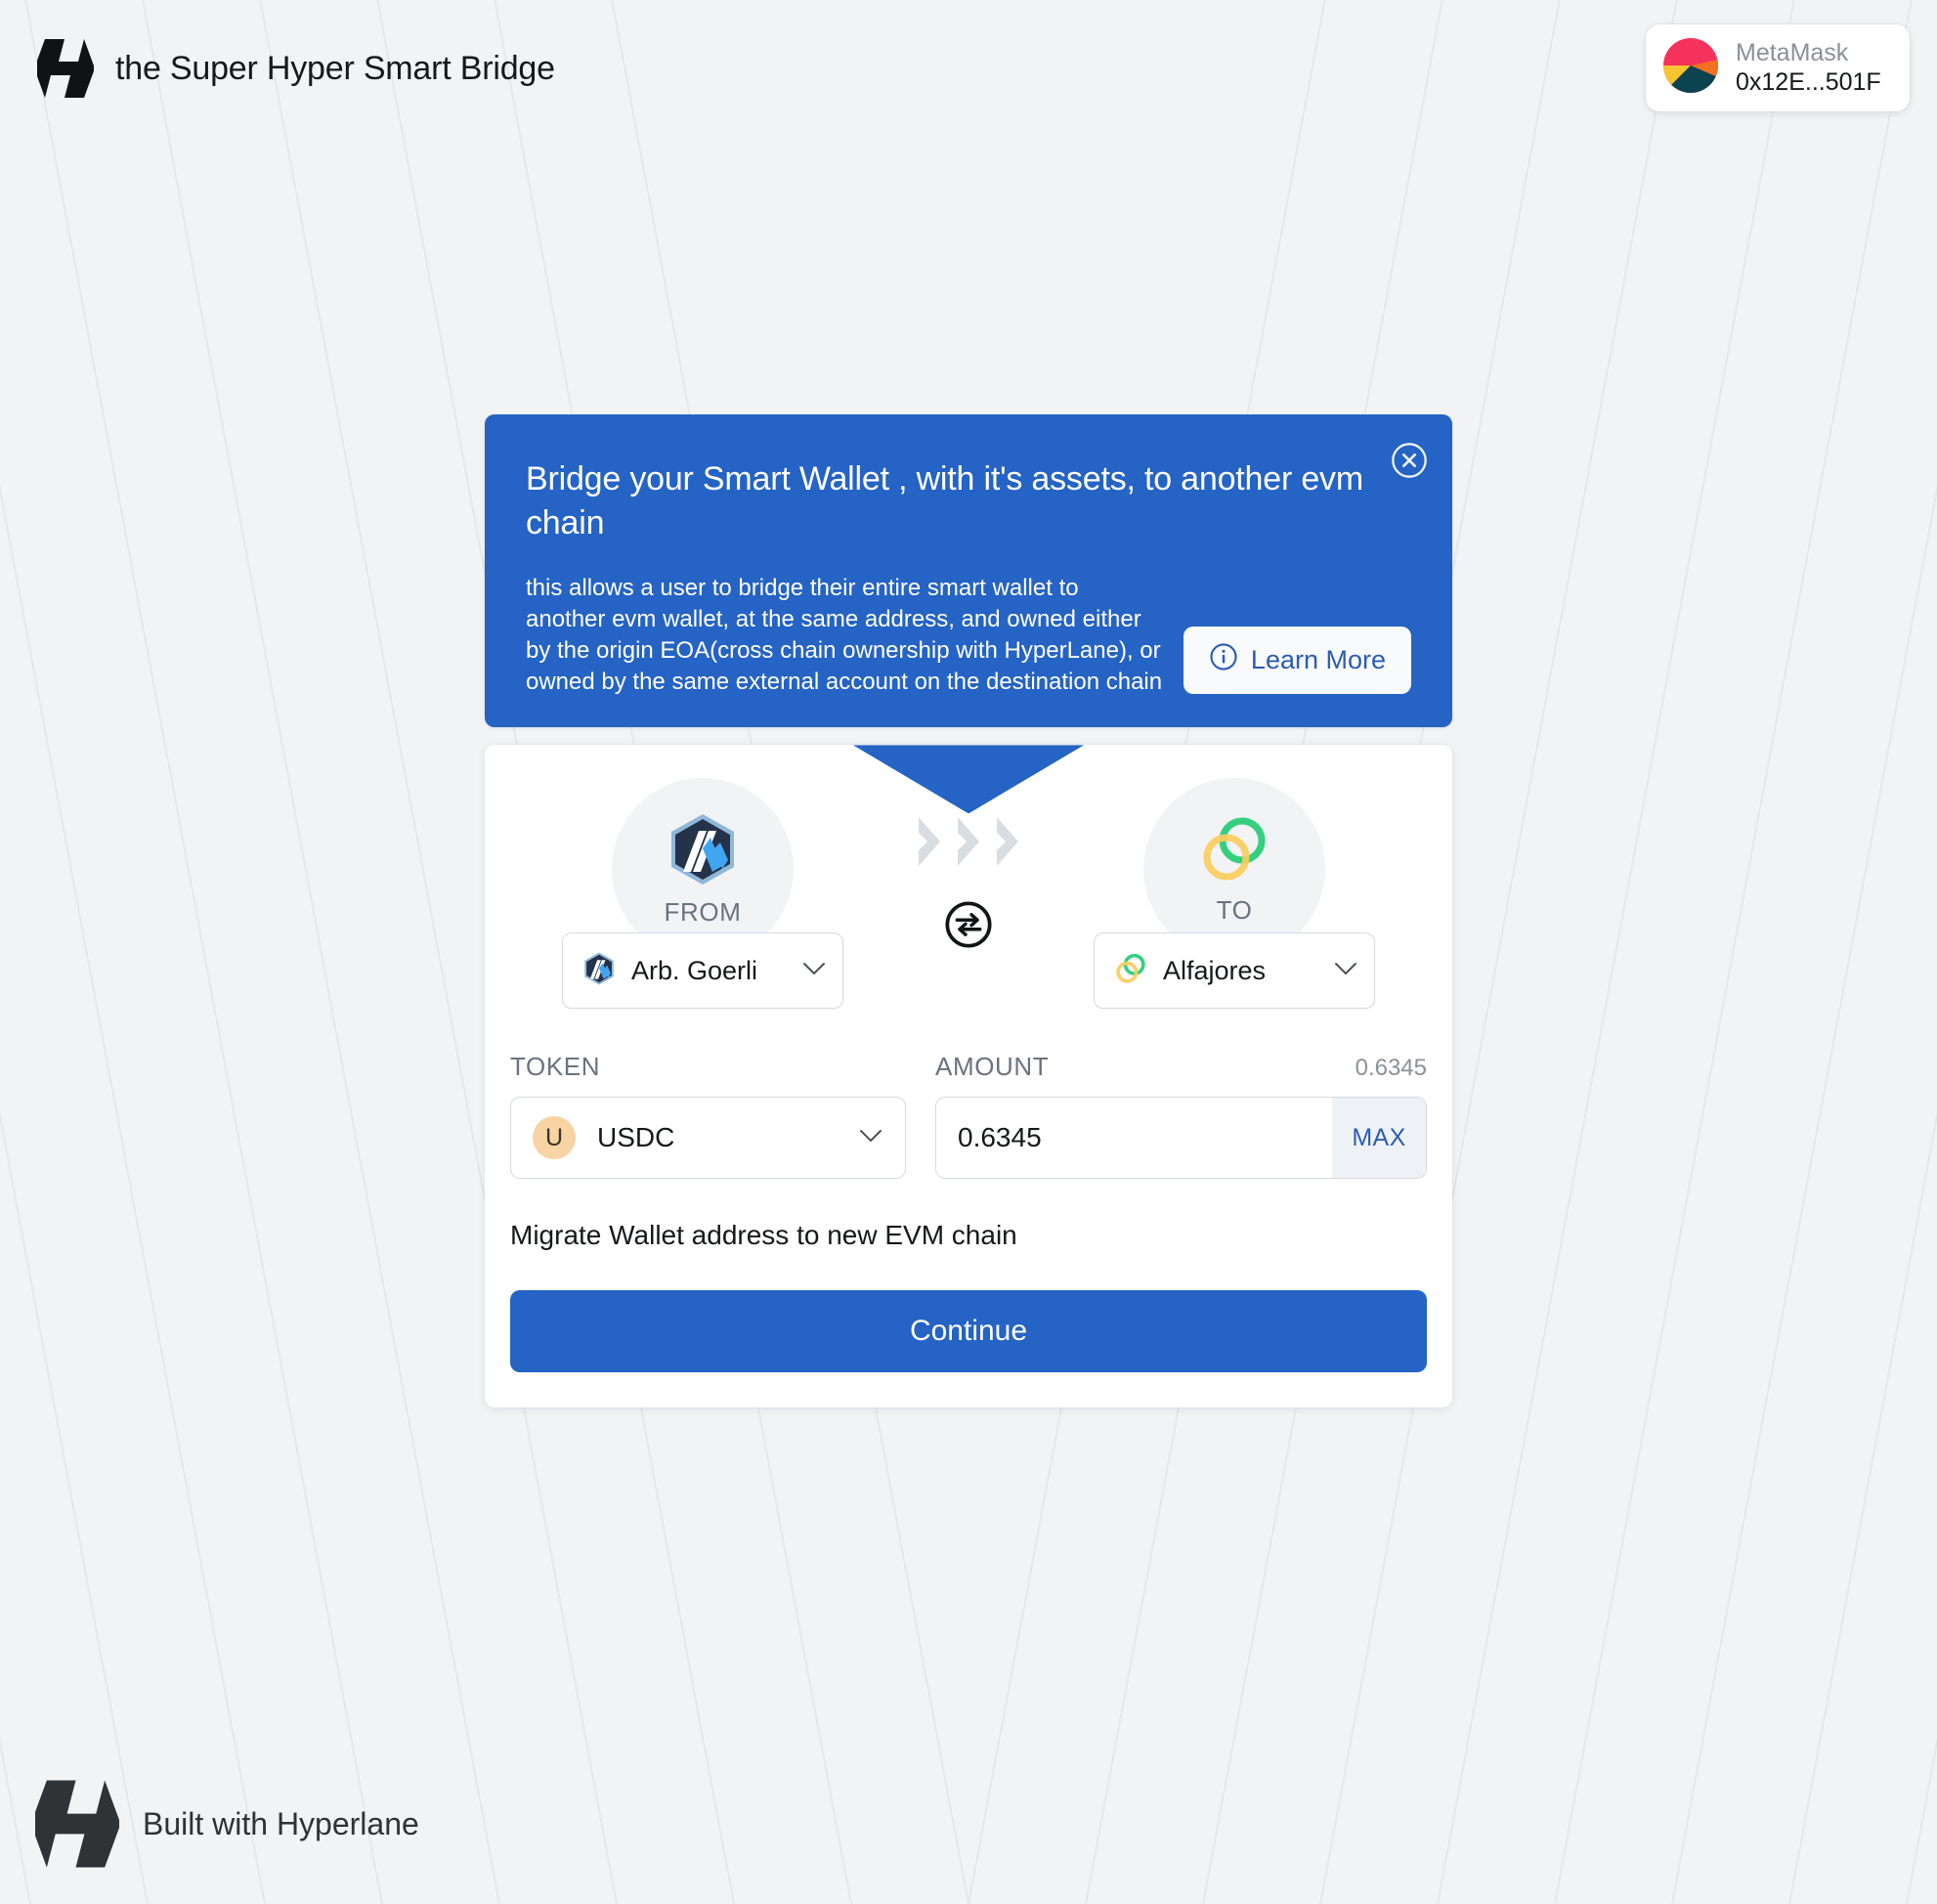 The width and height of the screenshot is (1937, 1904). What do you see at coordinates (968, 924) in the screenshot?
I see `swap-circle-icon` at bounding box center [968, 924].